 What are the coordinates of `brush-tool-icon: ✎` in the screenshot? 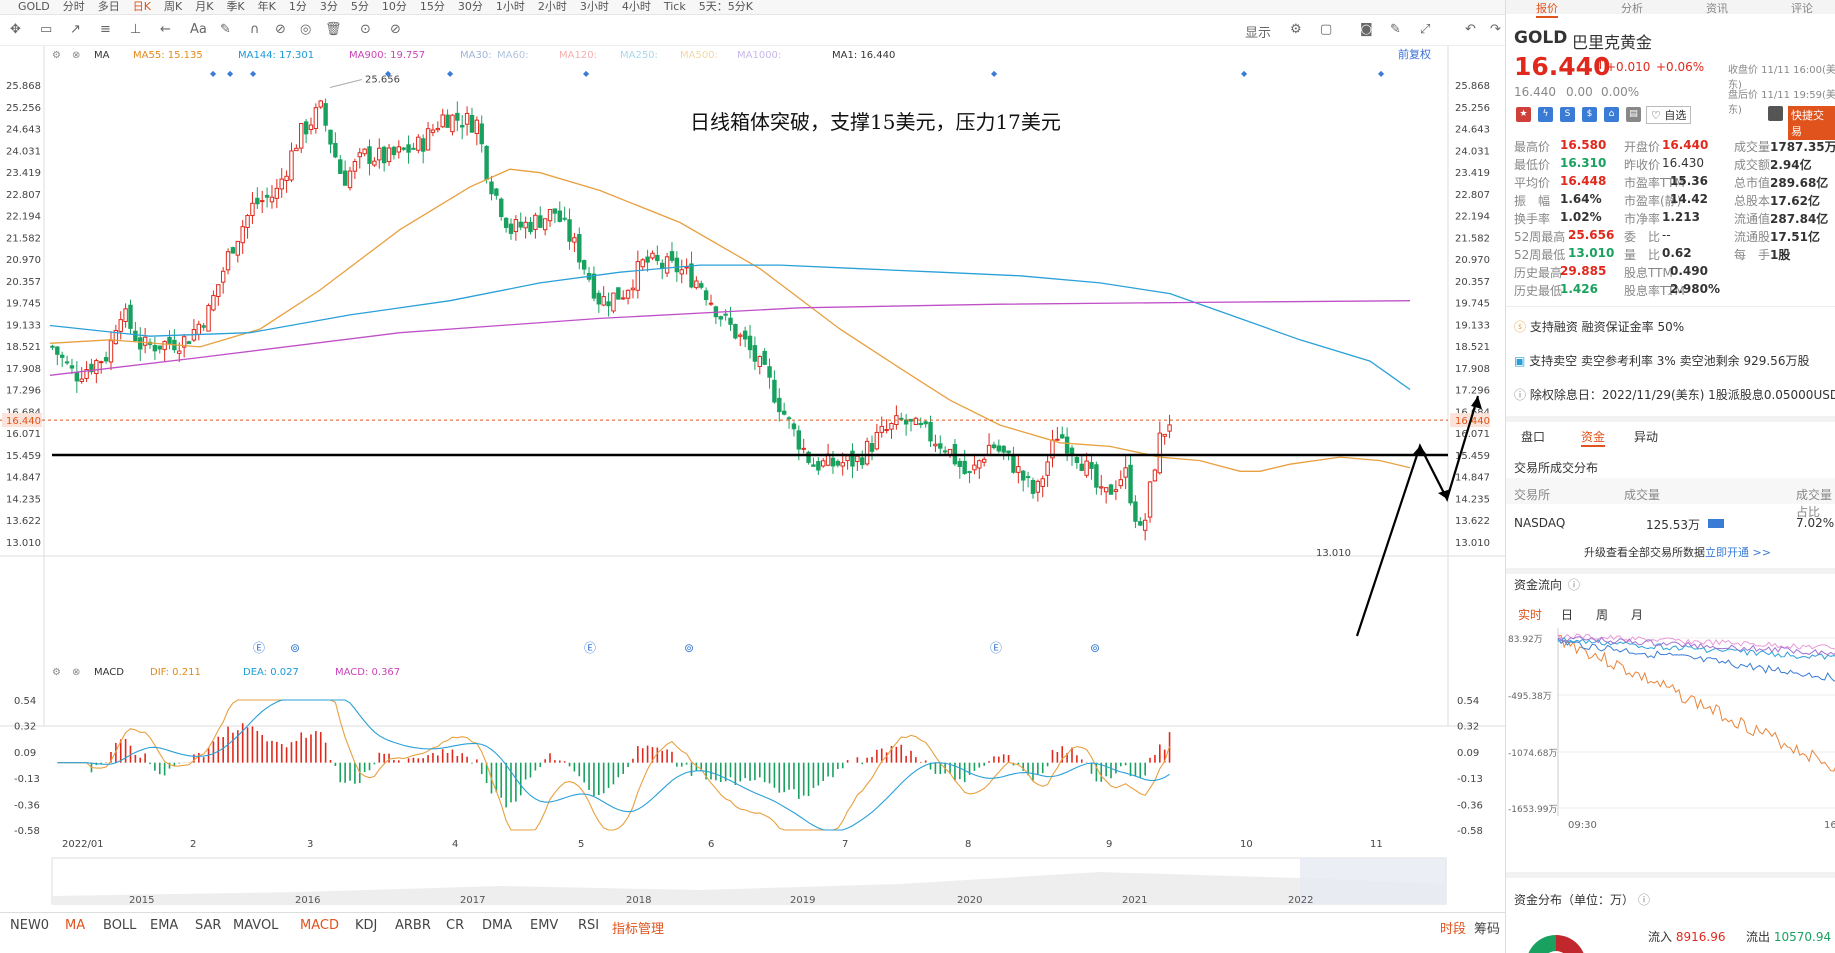 It's located at (225, 29).